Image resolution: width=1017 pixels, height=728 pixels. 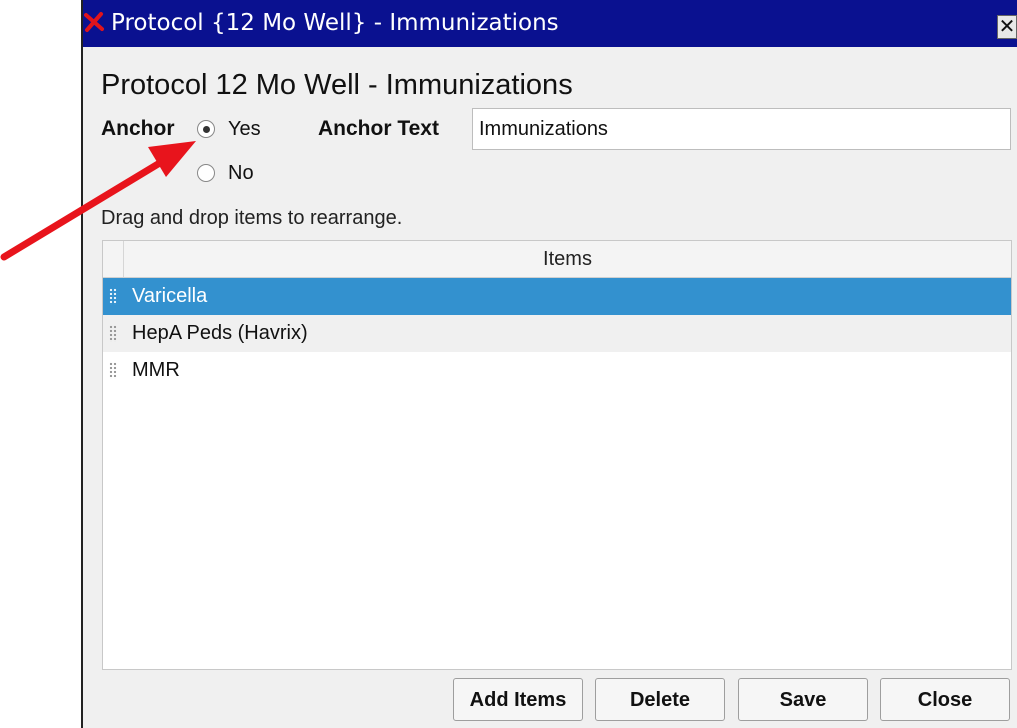 What do you see at coordinates (945, 699) in the screenshot?
I see `close-button: Close` at bounding box center [945, 699].